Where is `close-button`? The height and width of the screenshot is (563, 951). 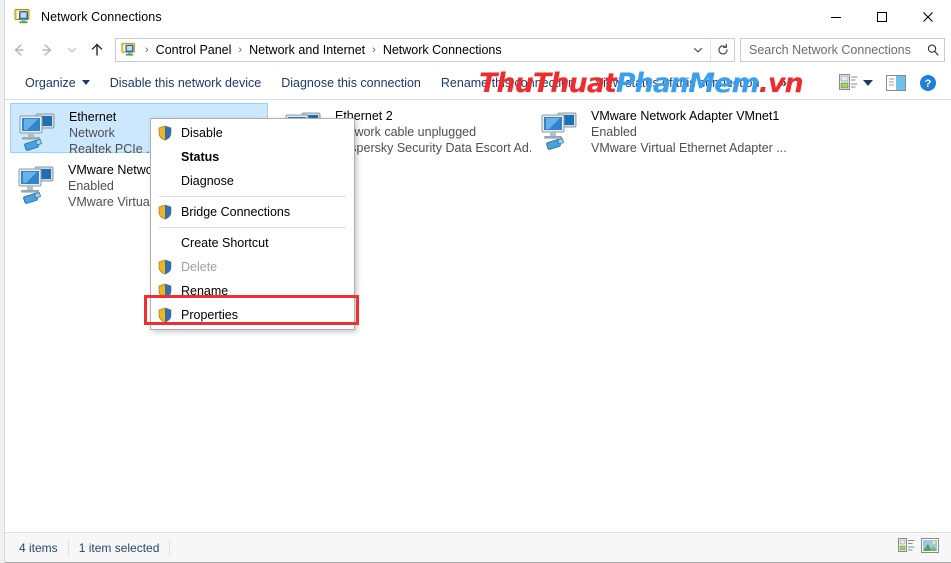 close-button is located at coordinates (928, 17).